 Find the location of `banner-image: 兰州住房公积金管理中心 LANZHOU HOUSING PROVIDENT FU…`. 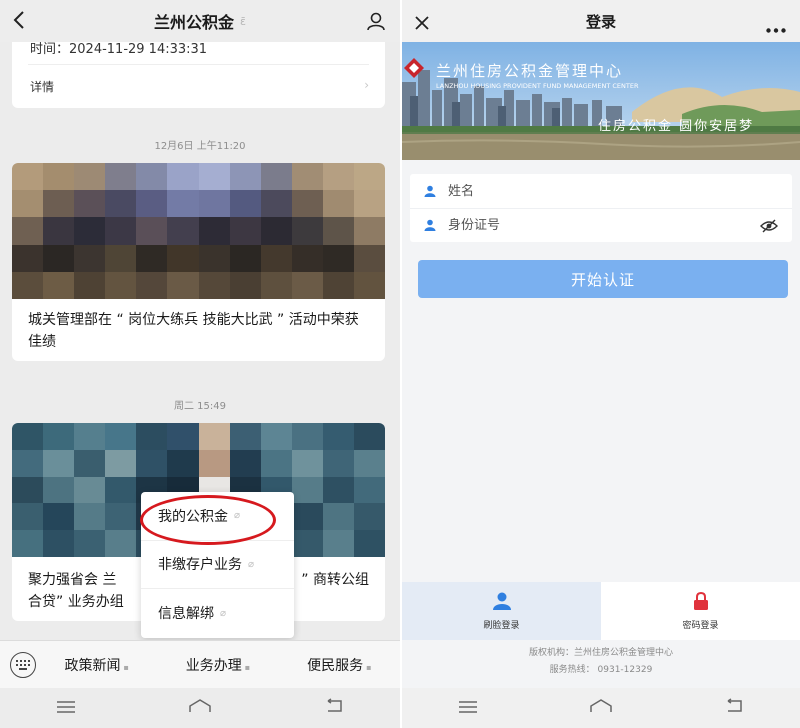

banner-image: 兰州住房公积金管理中心 LANZHOU HOUSING PROVIDENT FU… is located at coordinates (601, 101).